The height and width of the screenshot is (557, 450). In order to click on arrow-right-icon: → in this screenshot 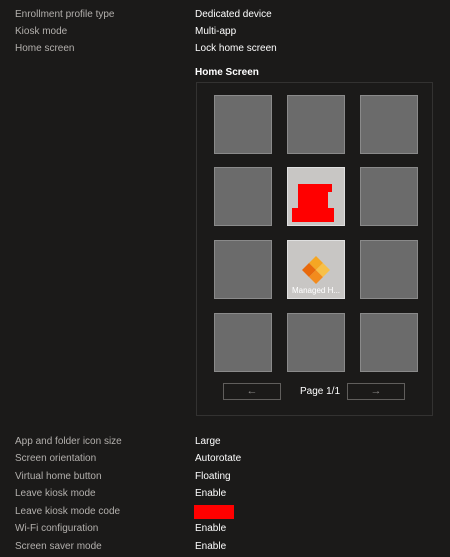, I will do `click(376, 391)`.